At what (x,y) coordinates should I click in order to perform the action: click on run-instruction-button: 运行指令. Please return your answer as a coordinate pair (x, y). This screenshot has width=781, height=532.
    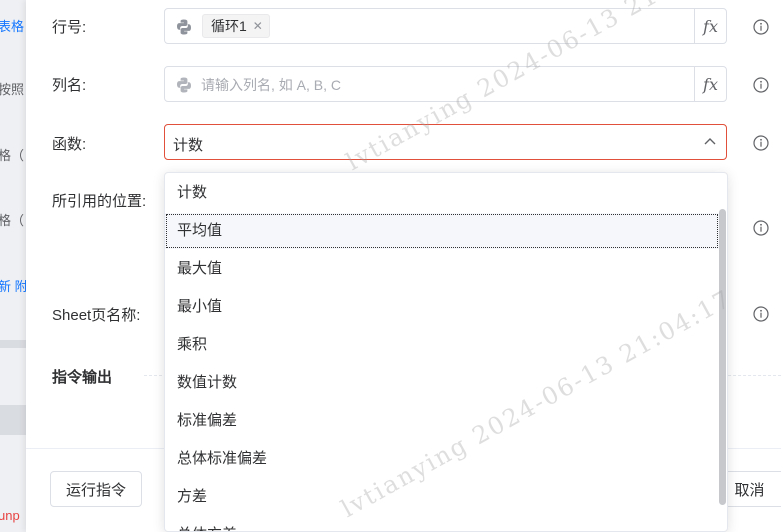
    Looking at the image, I should click on (96, 489).